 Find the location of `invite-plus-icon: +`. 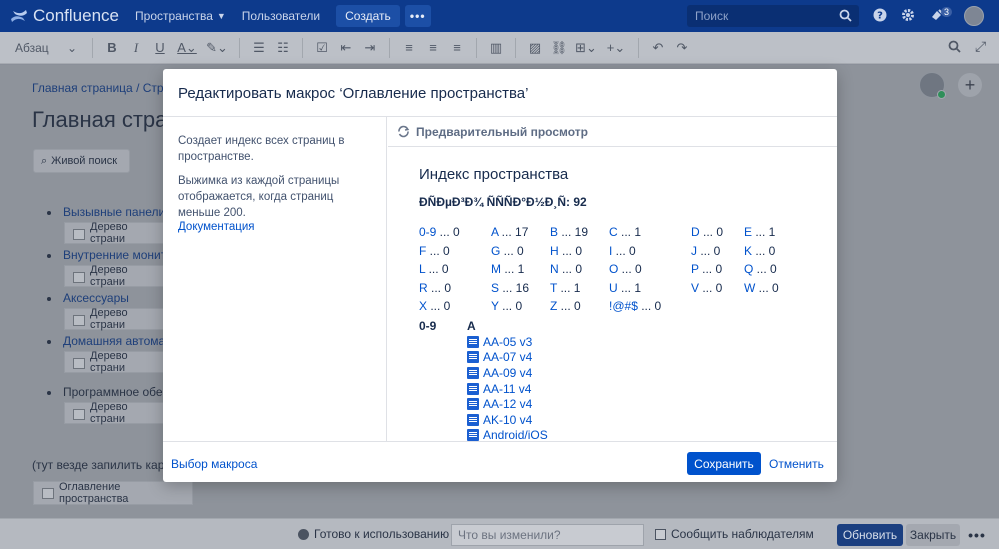

invite-plus-icon: + is located at coordinates (970, 85).